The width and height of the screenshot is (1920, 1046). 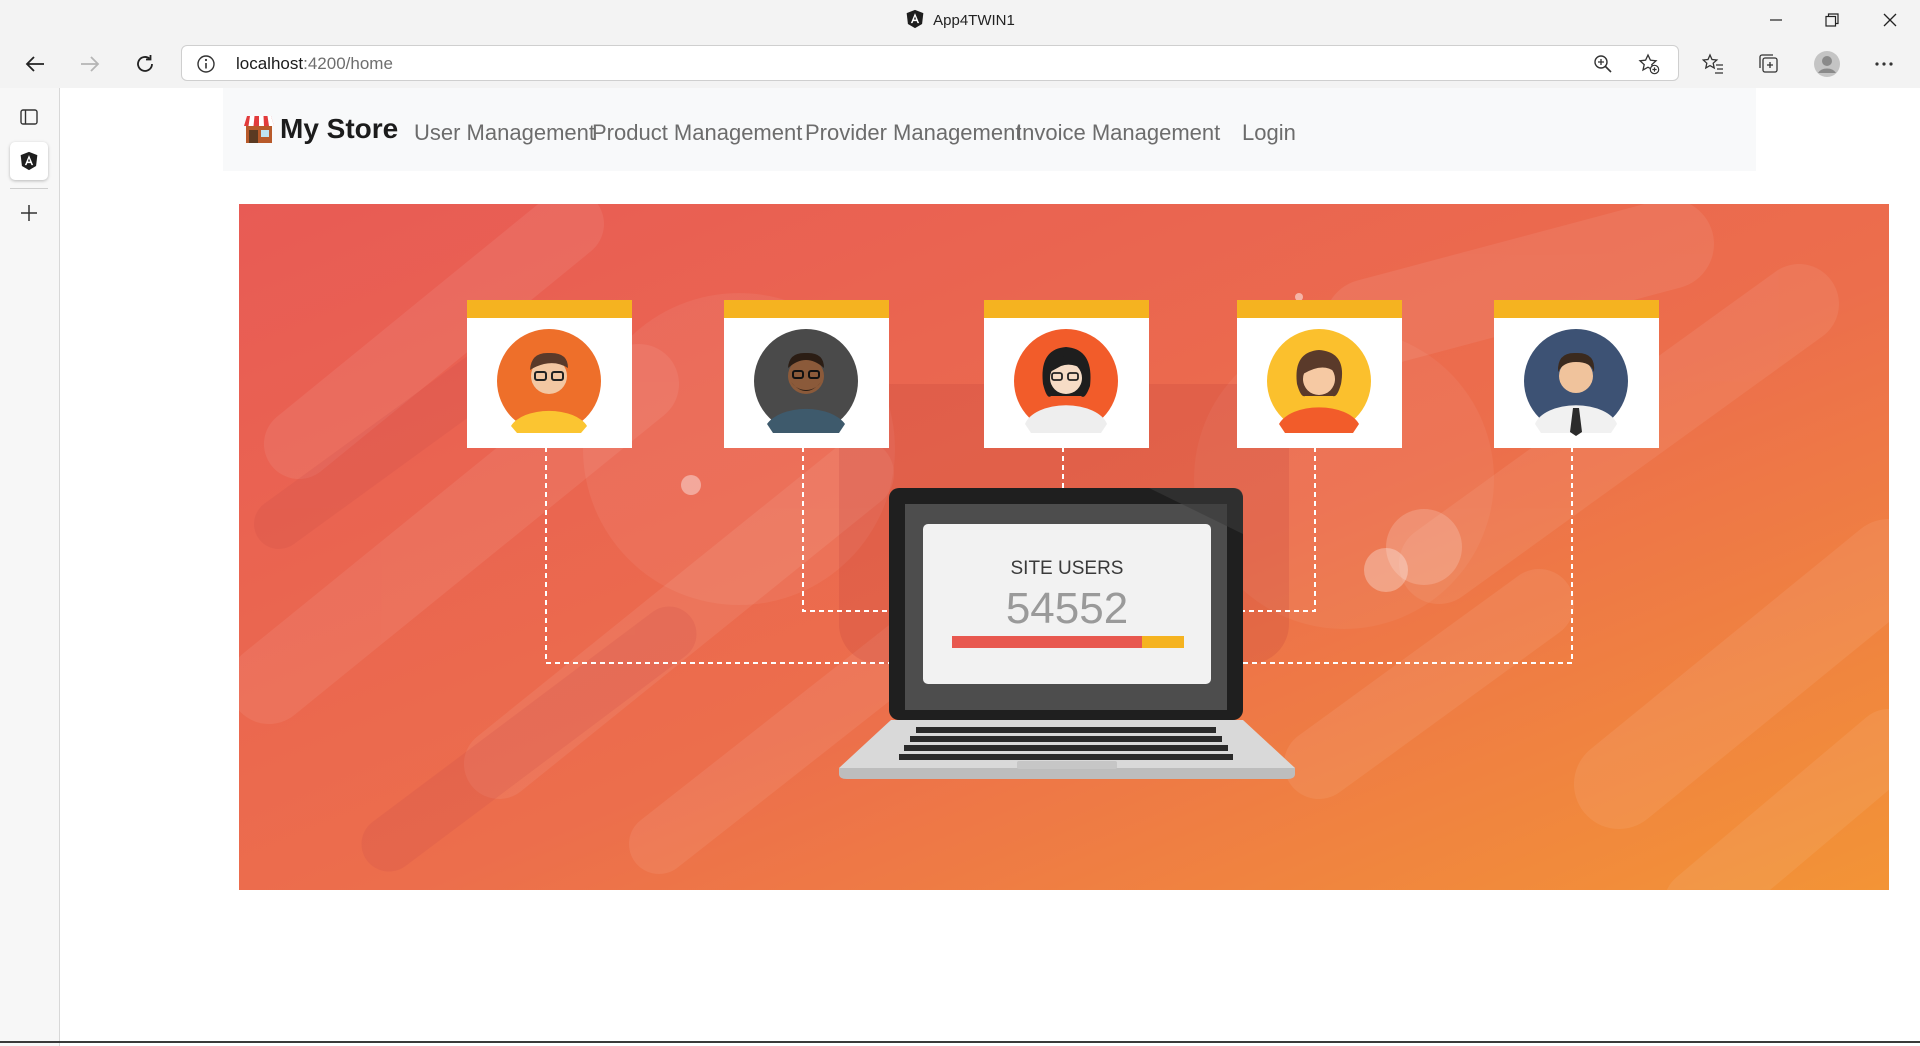 I want to click on tab-actions-button, so click(x=29, y=117).